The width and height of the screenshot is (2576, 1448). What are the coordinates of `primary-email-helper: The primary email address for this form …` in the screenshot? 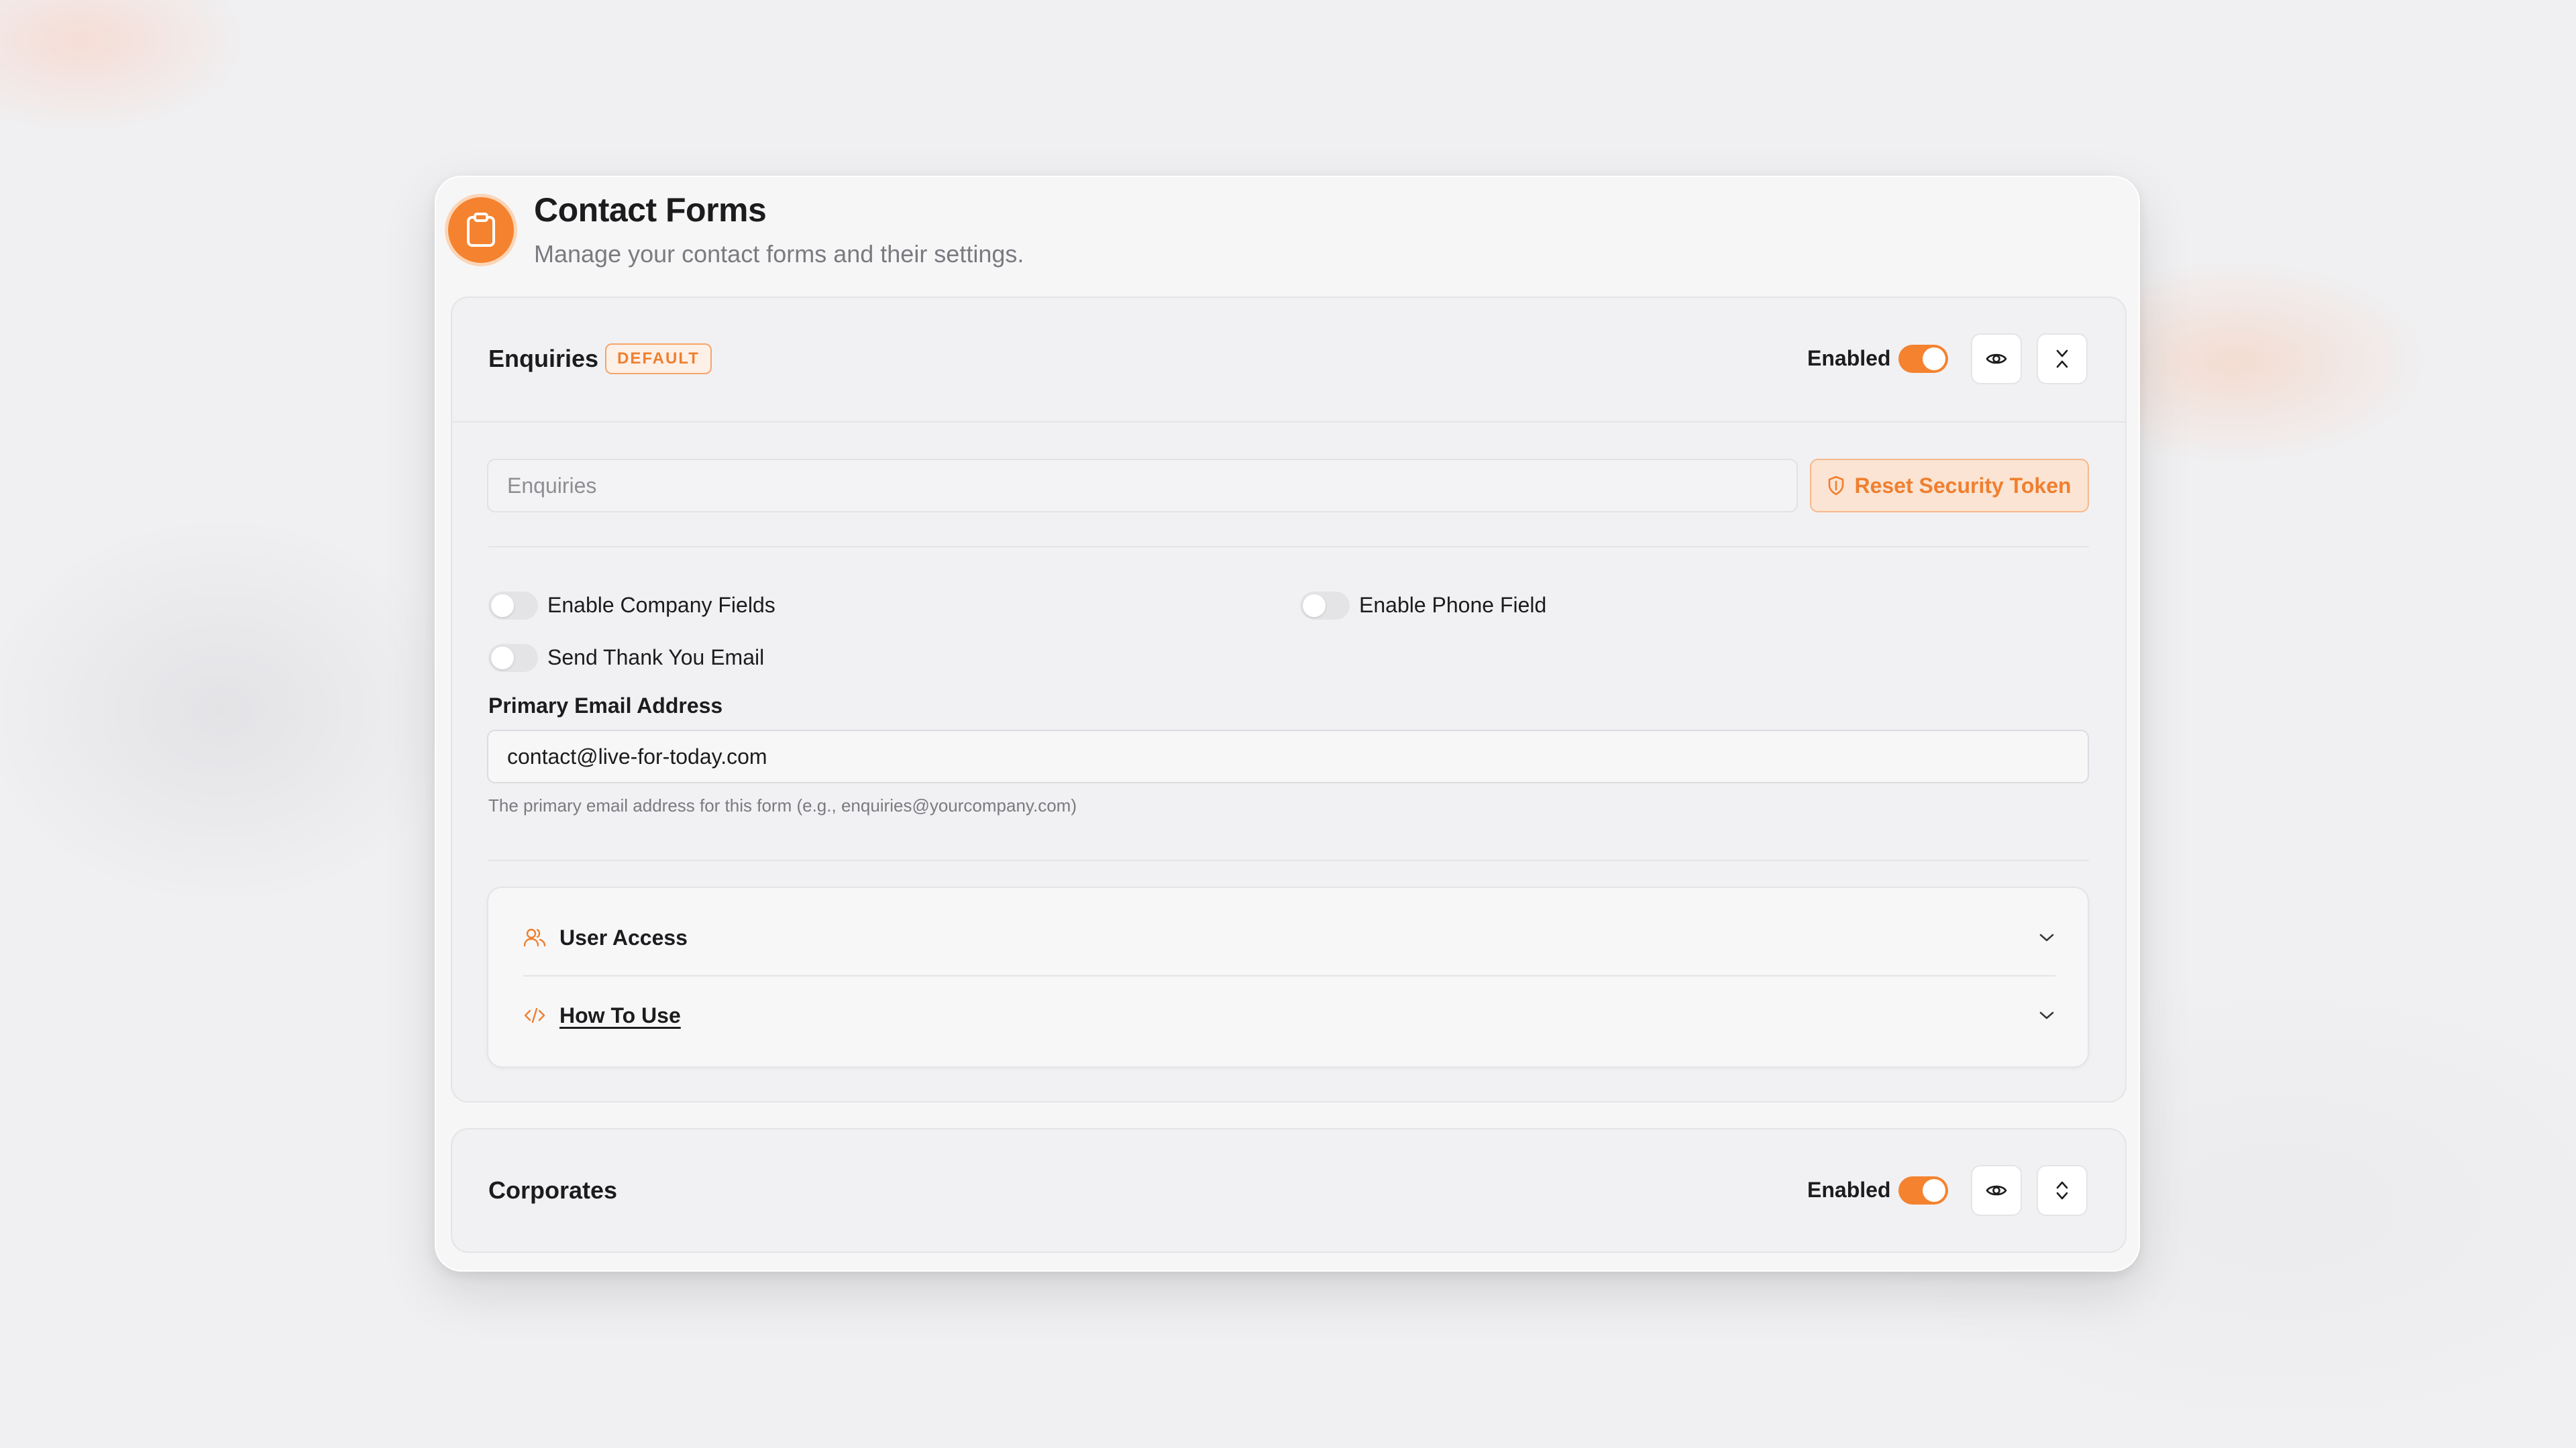 It's located at (782, 805).